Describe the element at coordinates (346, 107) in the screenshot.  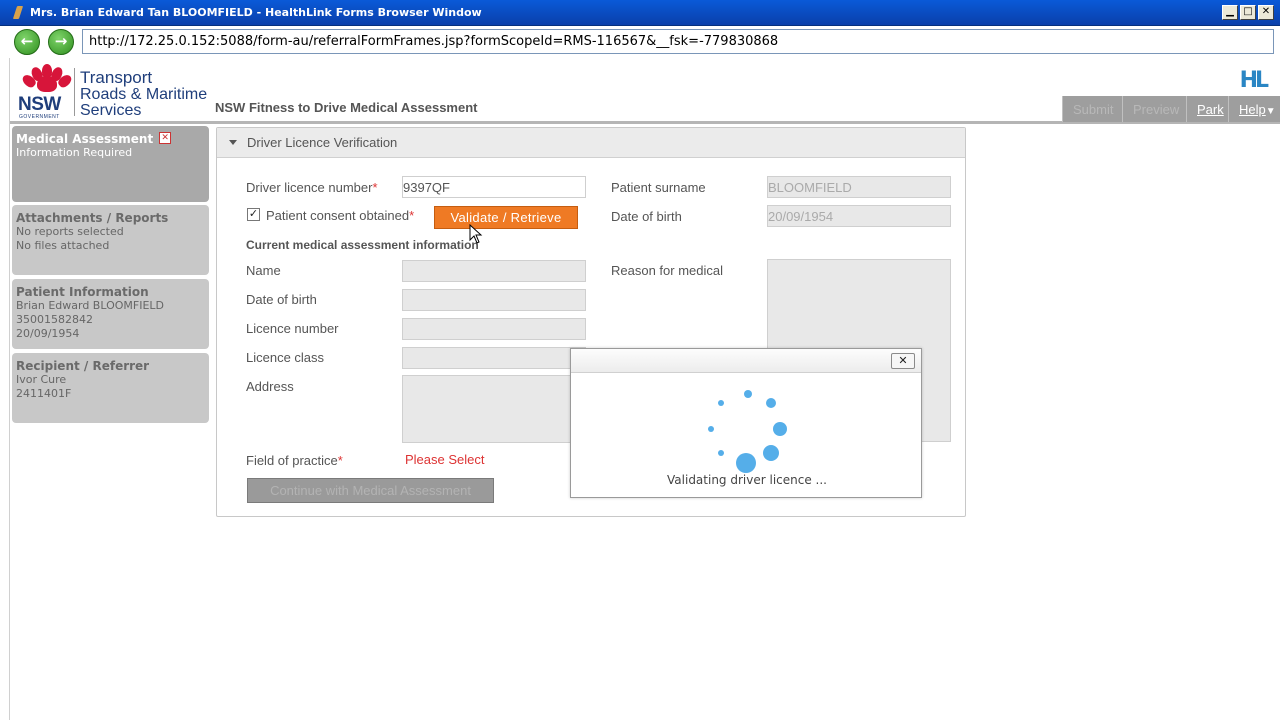
I see `page-title: NSW Fitness to Drive Medical Assessment` at that location.